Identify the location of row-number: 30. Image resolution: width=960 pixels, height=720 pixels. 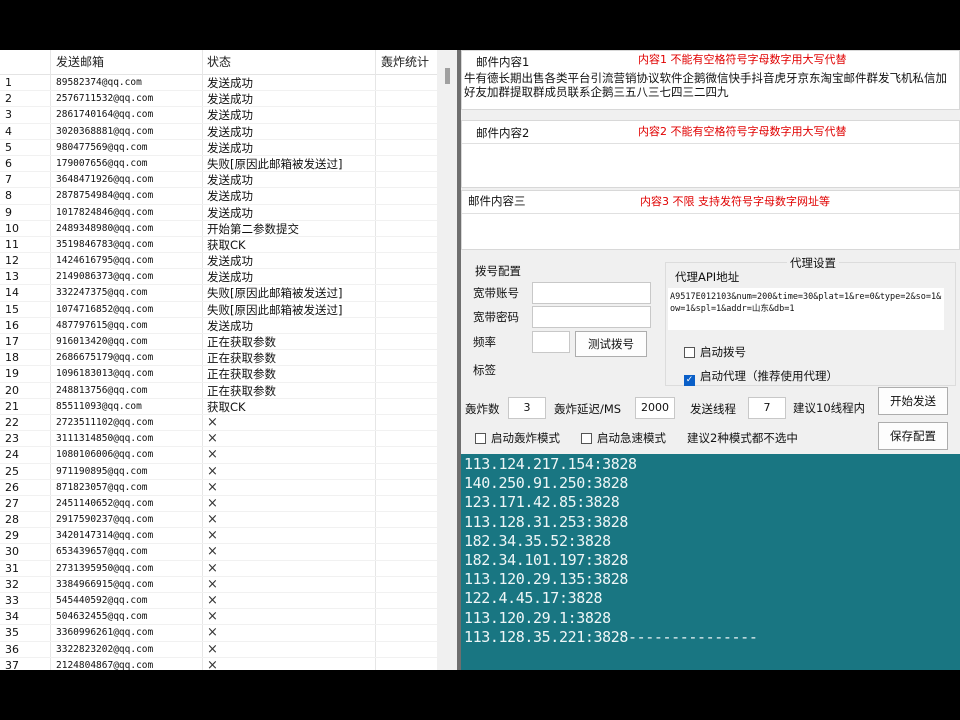
(12, 552).